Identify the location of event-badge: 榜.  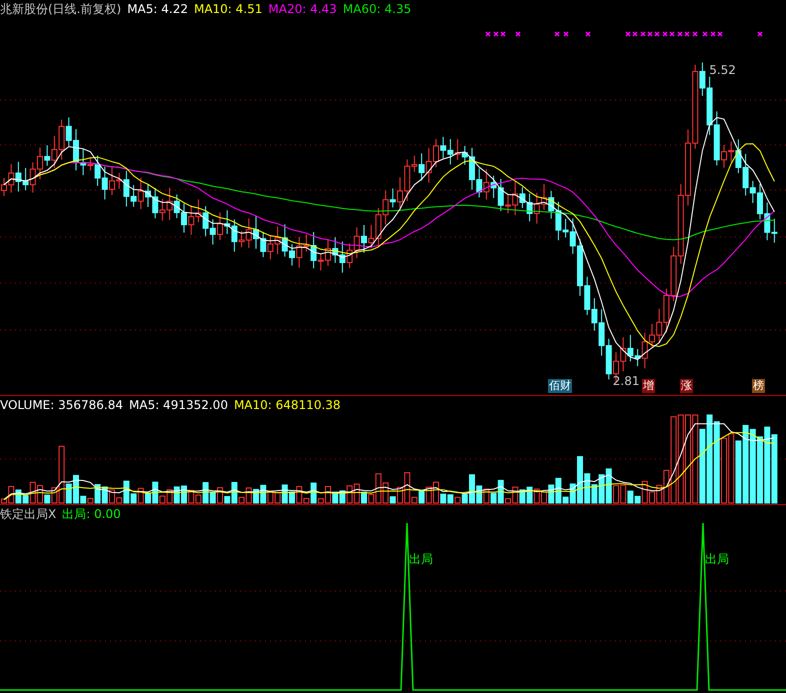
(758, 386).